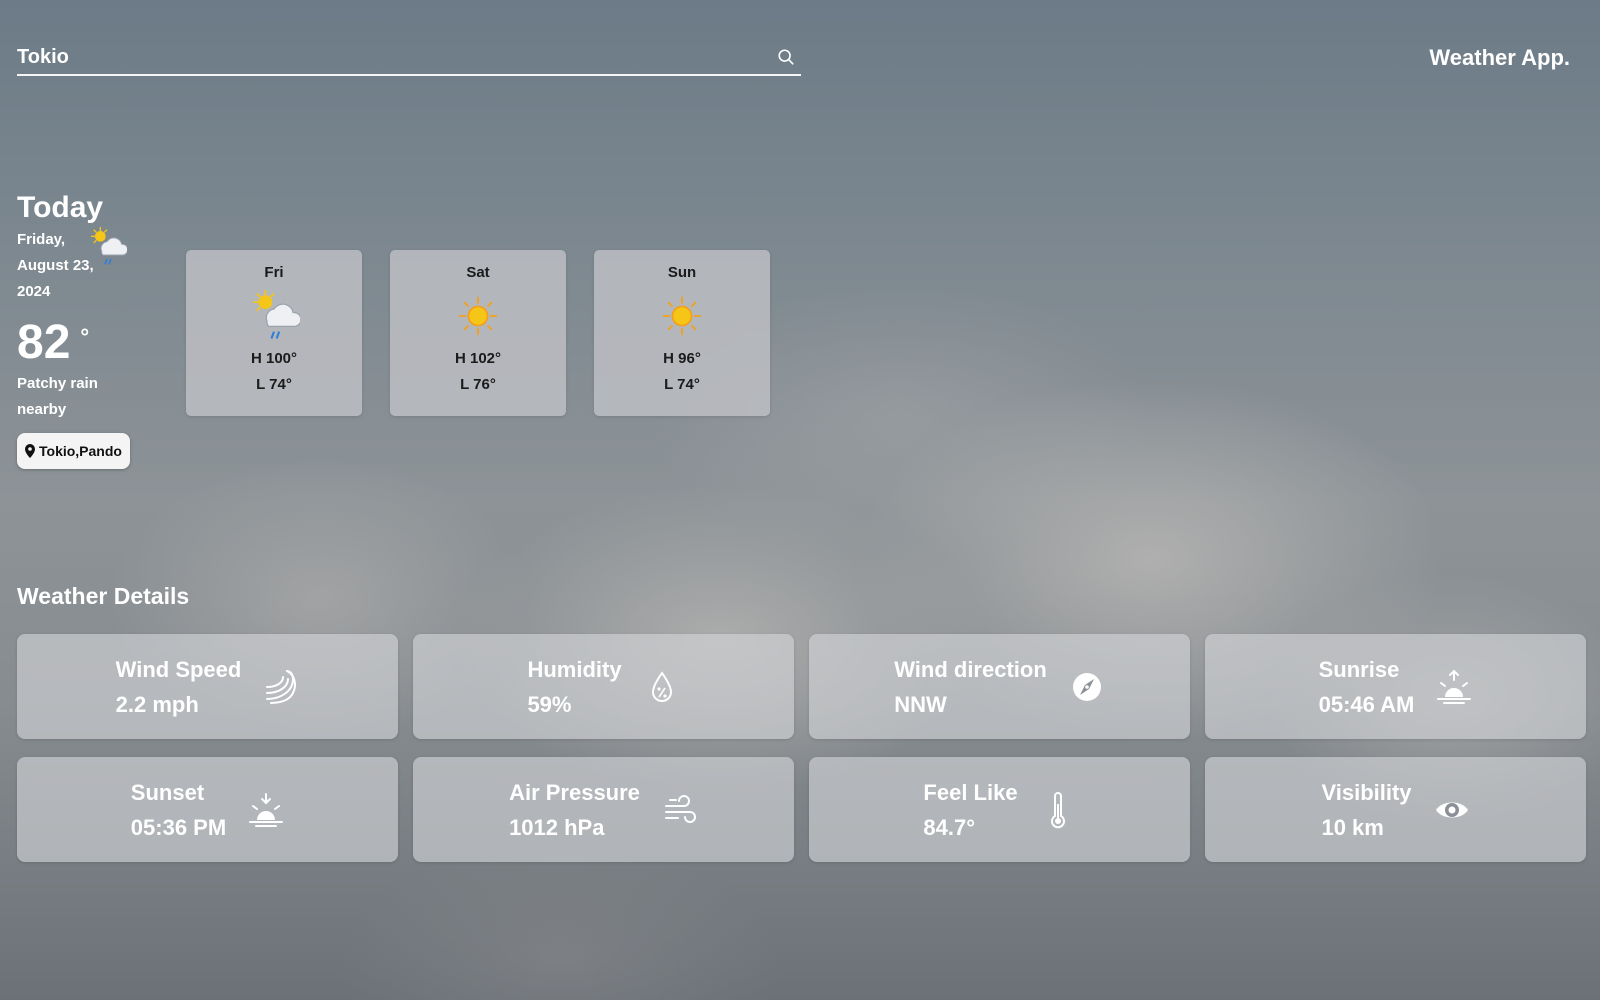  What do you see at coordinates (549, 704) in the screenshot?
I see `detail-value: 59%` at bounding box center [549, 704].